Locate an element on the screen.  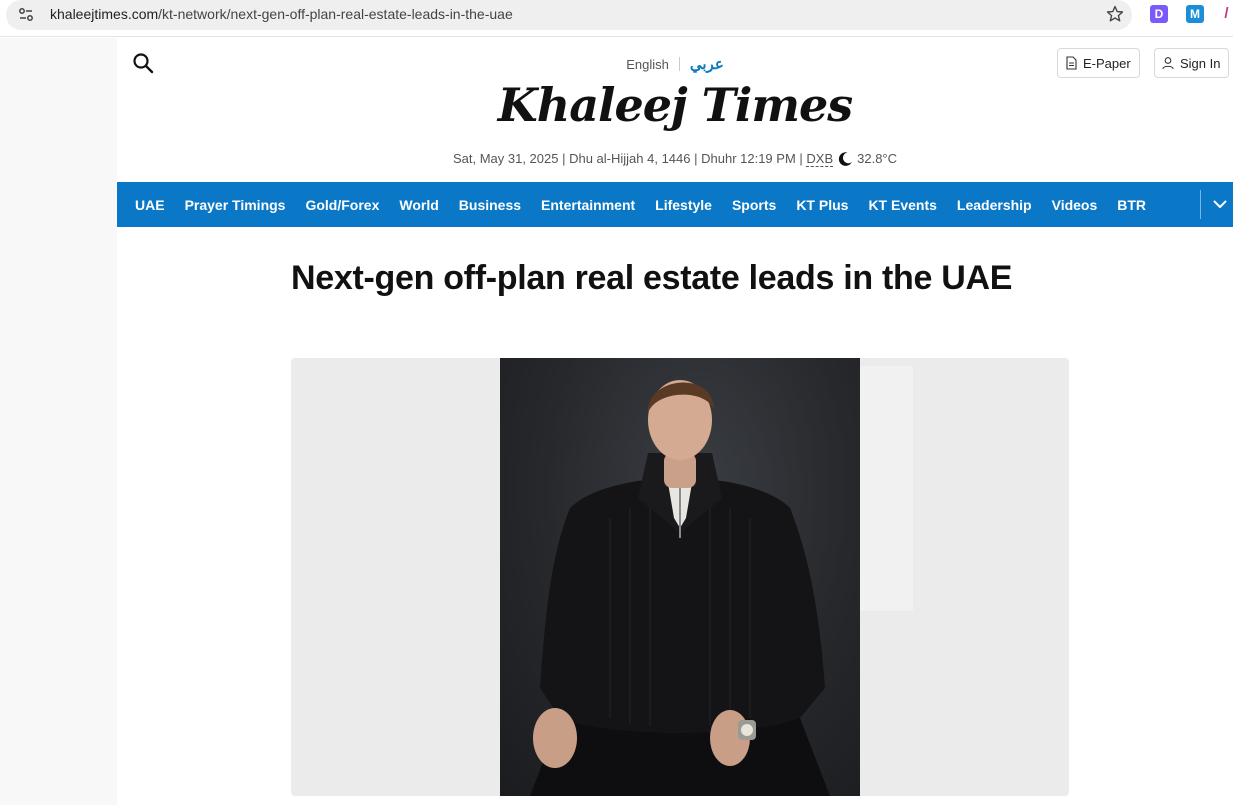
temperature: 32.8°C is located at coordinates (877, 158).